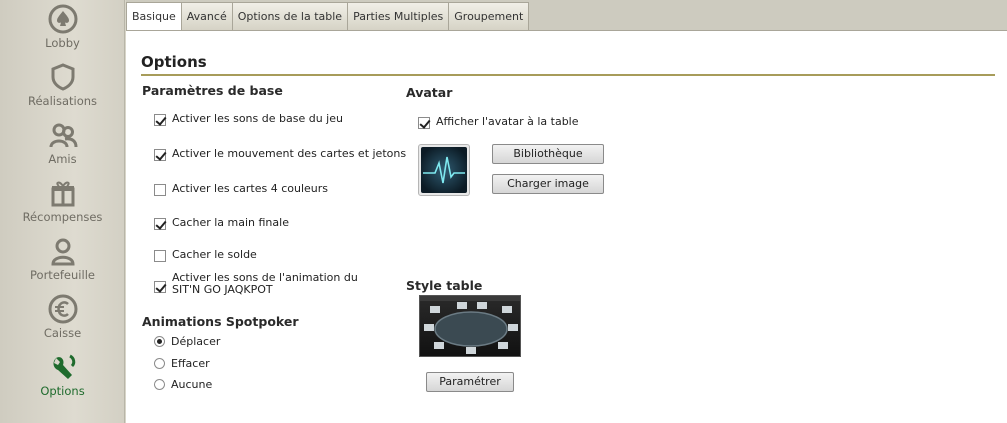 This screenshot has height=423, width=1007. I want to click on upload-image-button: Charger image, so click(548, 184).